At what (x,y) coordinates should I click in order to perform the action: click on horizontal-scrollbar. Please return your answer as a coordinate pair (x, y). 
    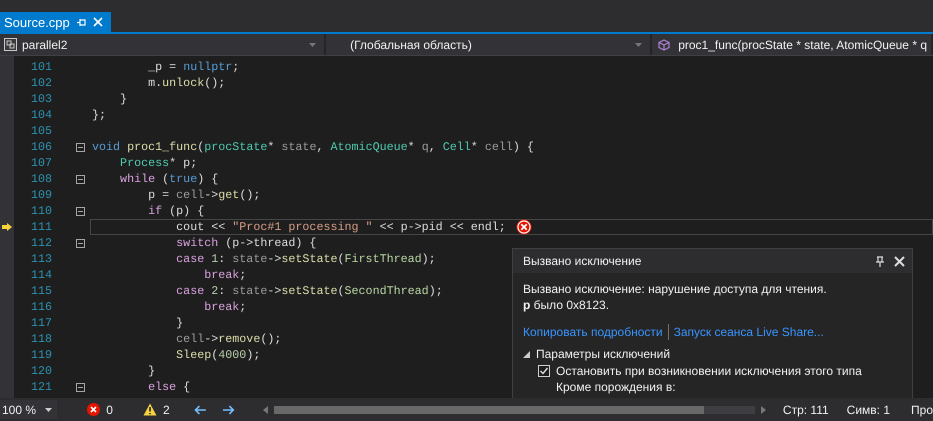
    Looking at the image, I should click on (514, 410).